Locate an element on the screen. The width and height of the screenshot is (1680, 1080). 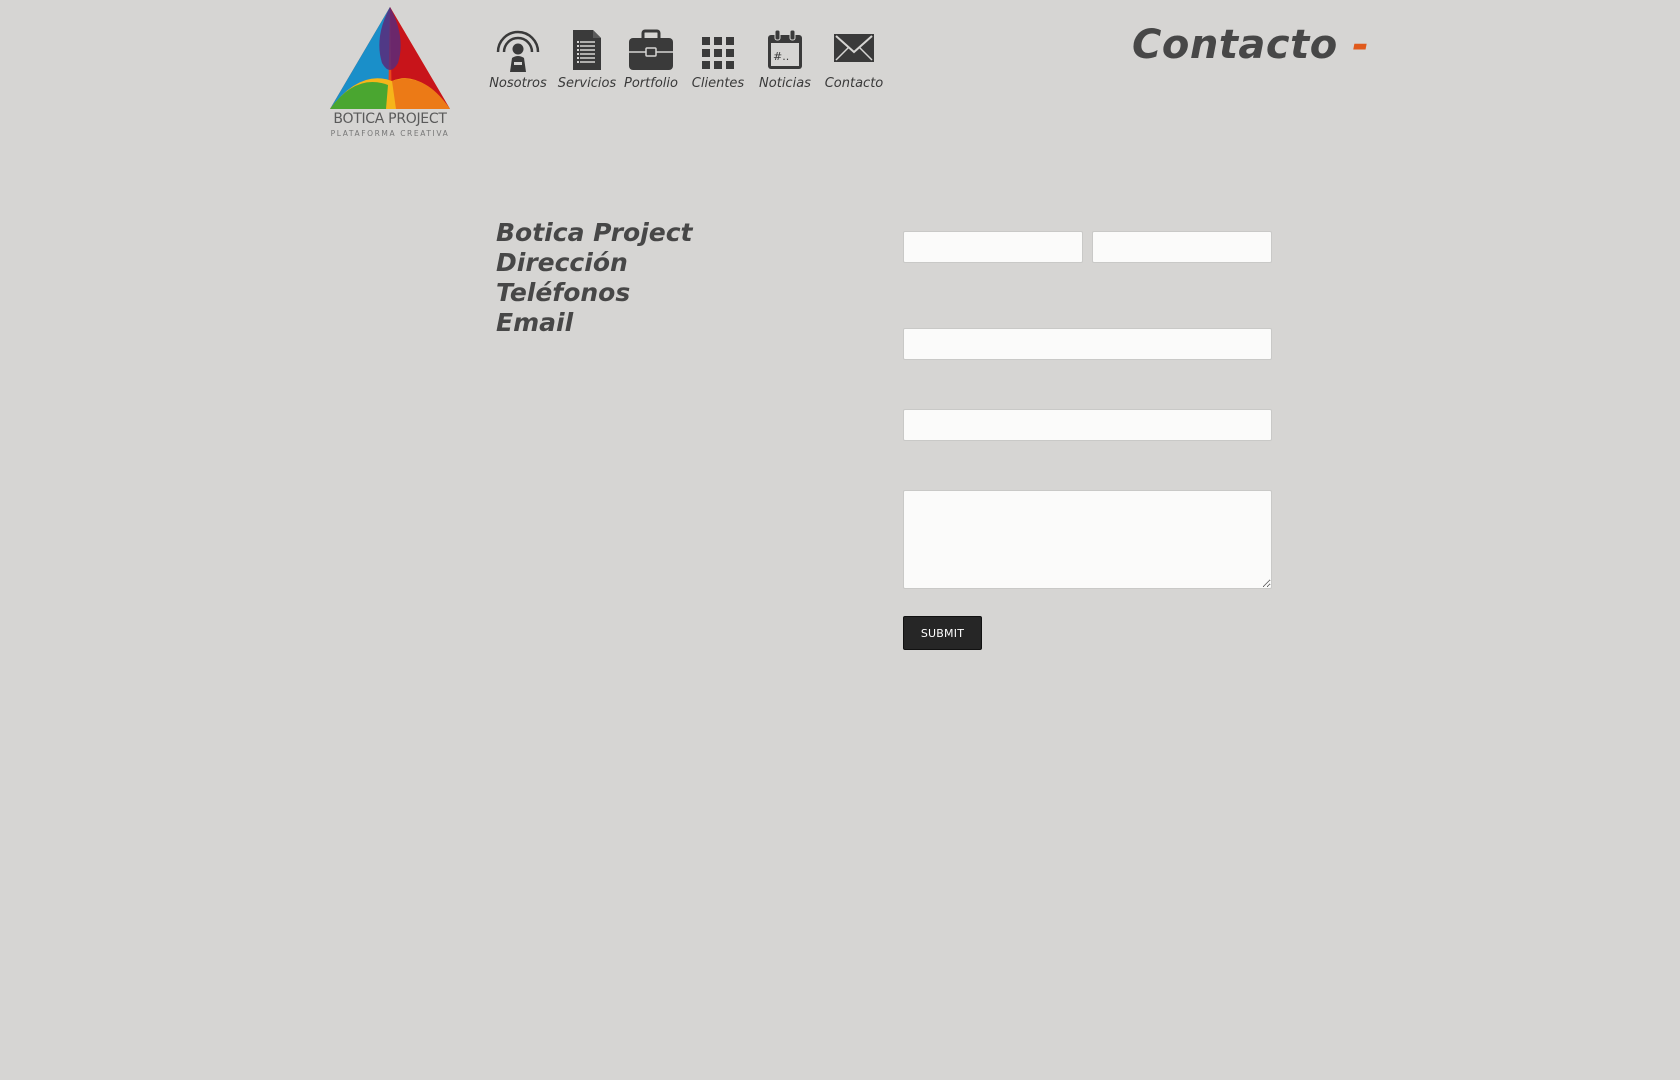
nav-item-portfolio: Portfolio is located at coordinates (651, 59).